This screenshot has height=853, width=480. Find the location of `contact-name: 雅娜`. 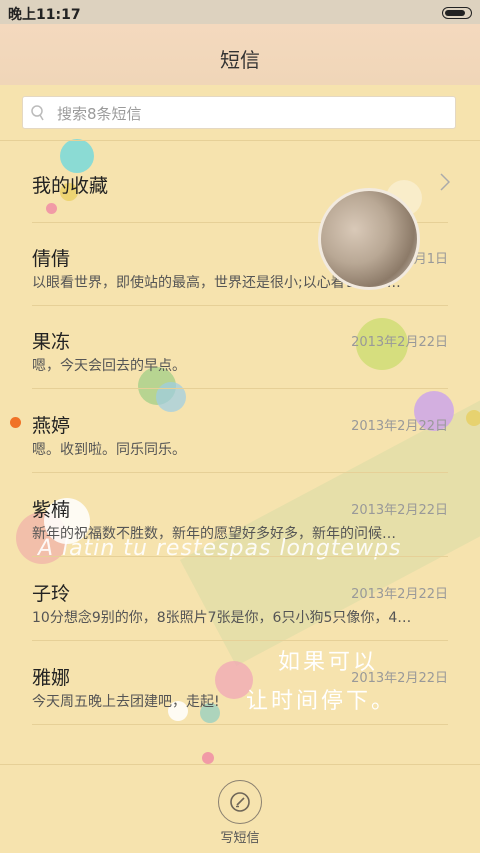

contact-name: 雅娜 is located at coordinates (51, 678).